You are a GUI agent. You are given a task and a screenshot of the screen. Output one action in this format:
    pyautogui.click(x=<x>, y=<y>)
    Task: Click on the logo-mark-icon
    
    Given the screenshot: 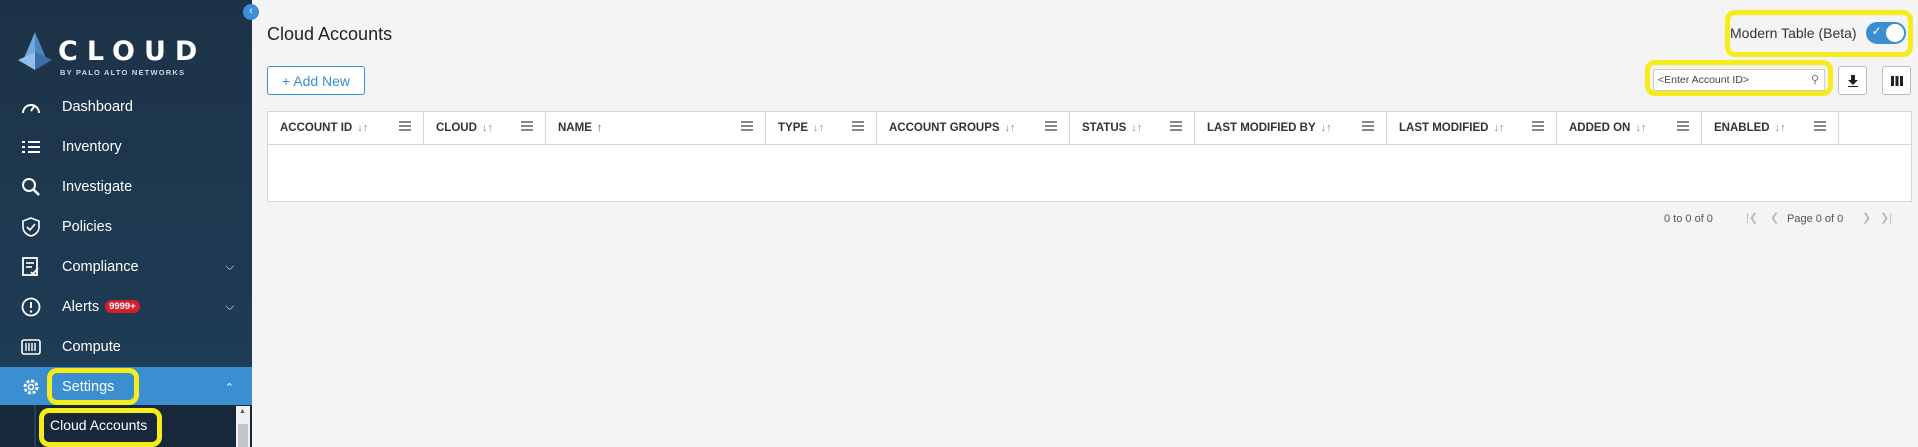 What is the action you would take?
    pyautogui.click(x=35, y=51)
    